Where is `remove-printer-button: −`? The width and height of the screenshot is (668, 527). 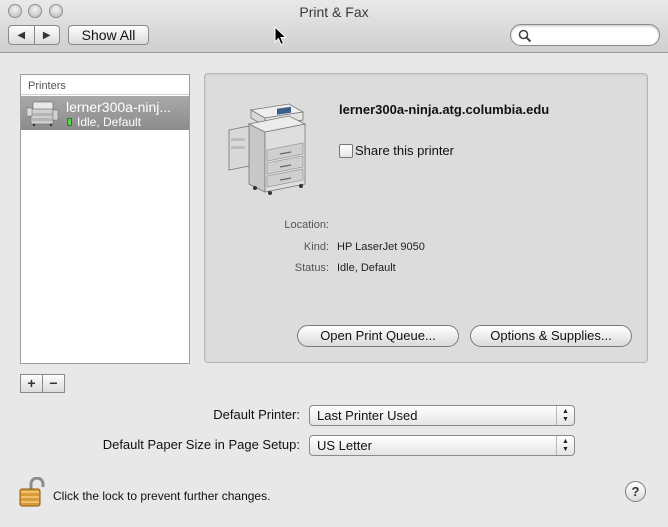 remove-printer-button: − is located at coordinates (53, 383).